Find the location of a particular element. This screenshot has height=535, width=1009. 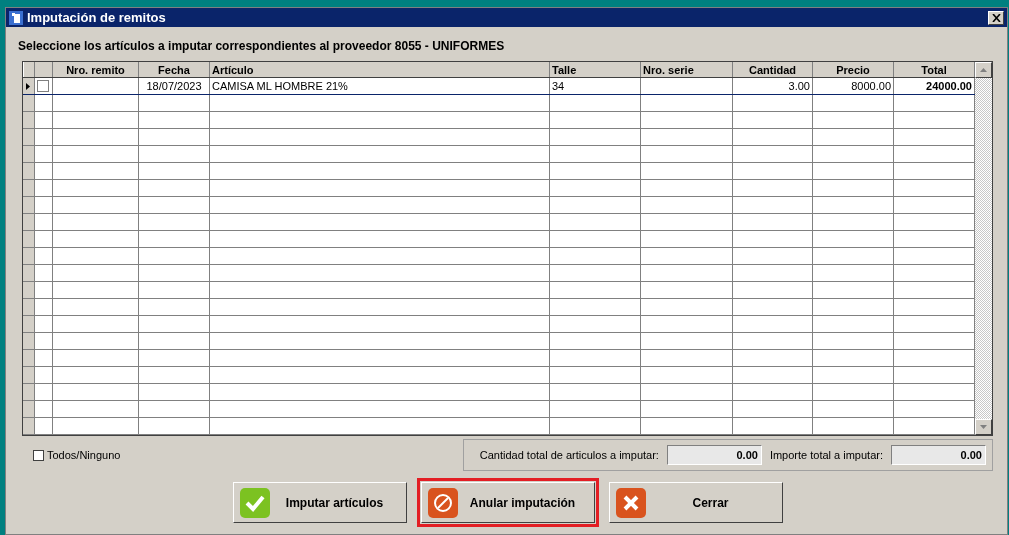

scroll-down-button is located at coordinates (983, 427).